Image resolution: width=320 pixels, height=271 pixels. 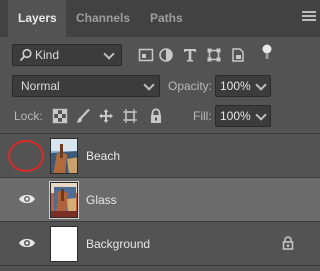 What do you see at coordinates (146, 55) in the screenshot?
I see `pixel-filter-icon` at bounding box center [146, 55].